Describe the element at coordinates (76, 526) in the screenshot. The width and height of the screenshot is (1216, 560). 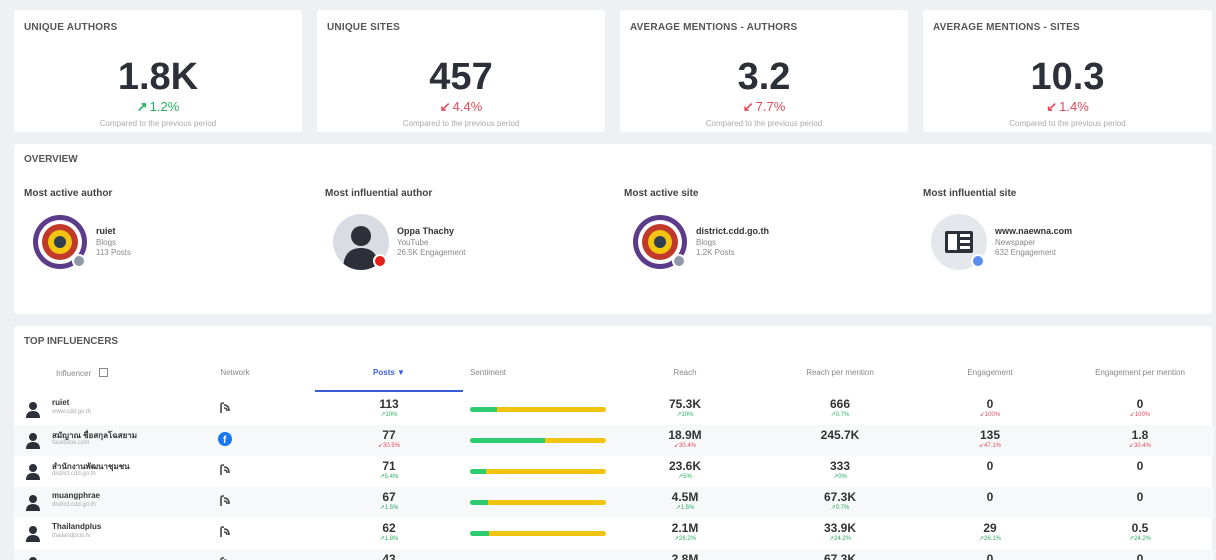
I see `influencer-name: Thailandplus` at that location.